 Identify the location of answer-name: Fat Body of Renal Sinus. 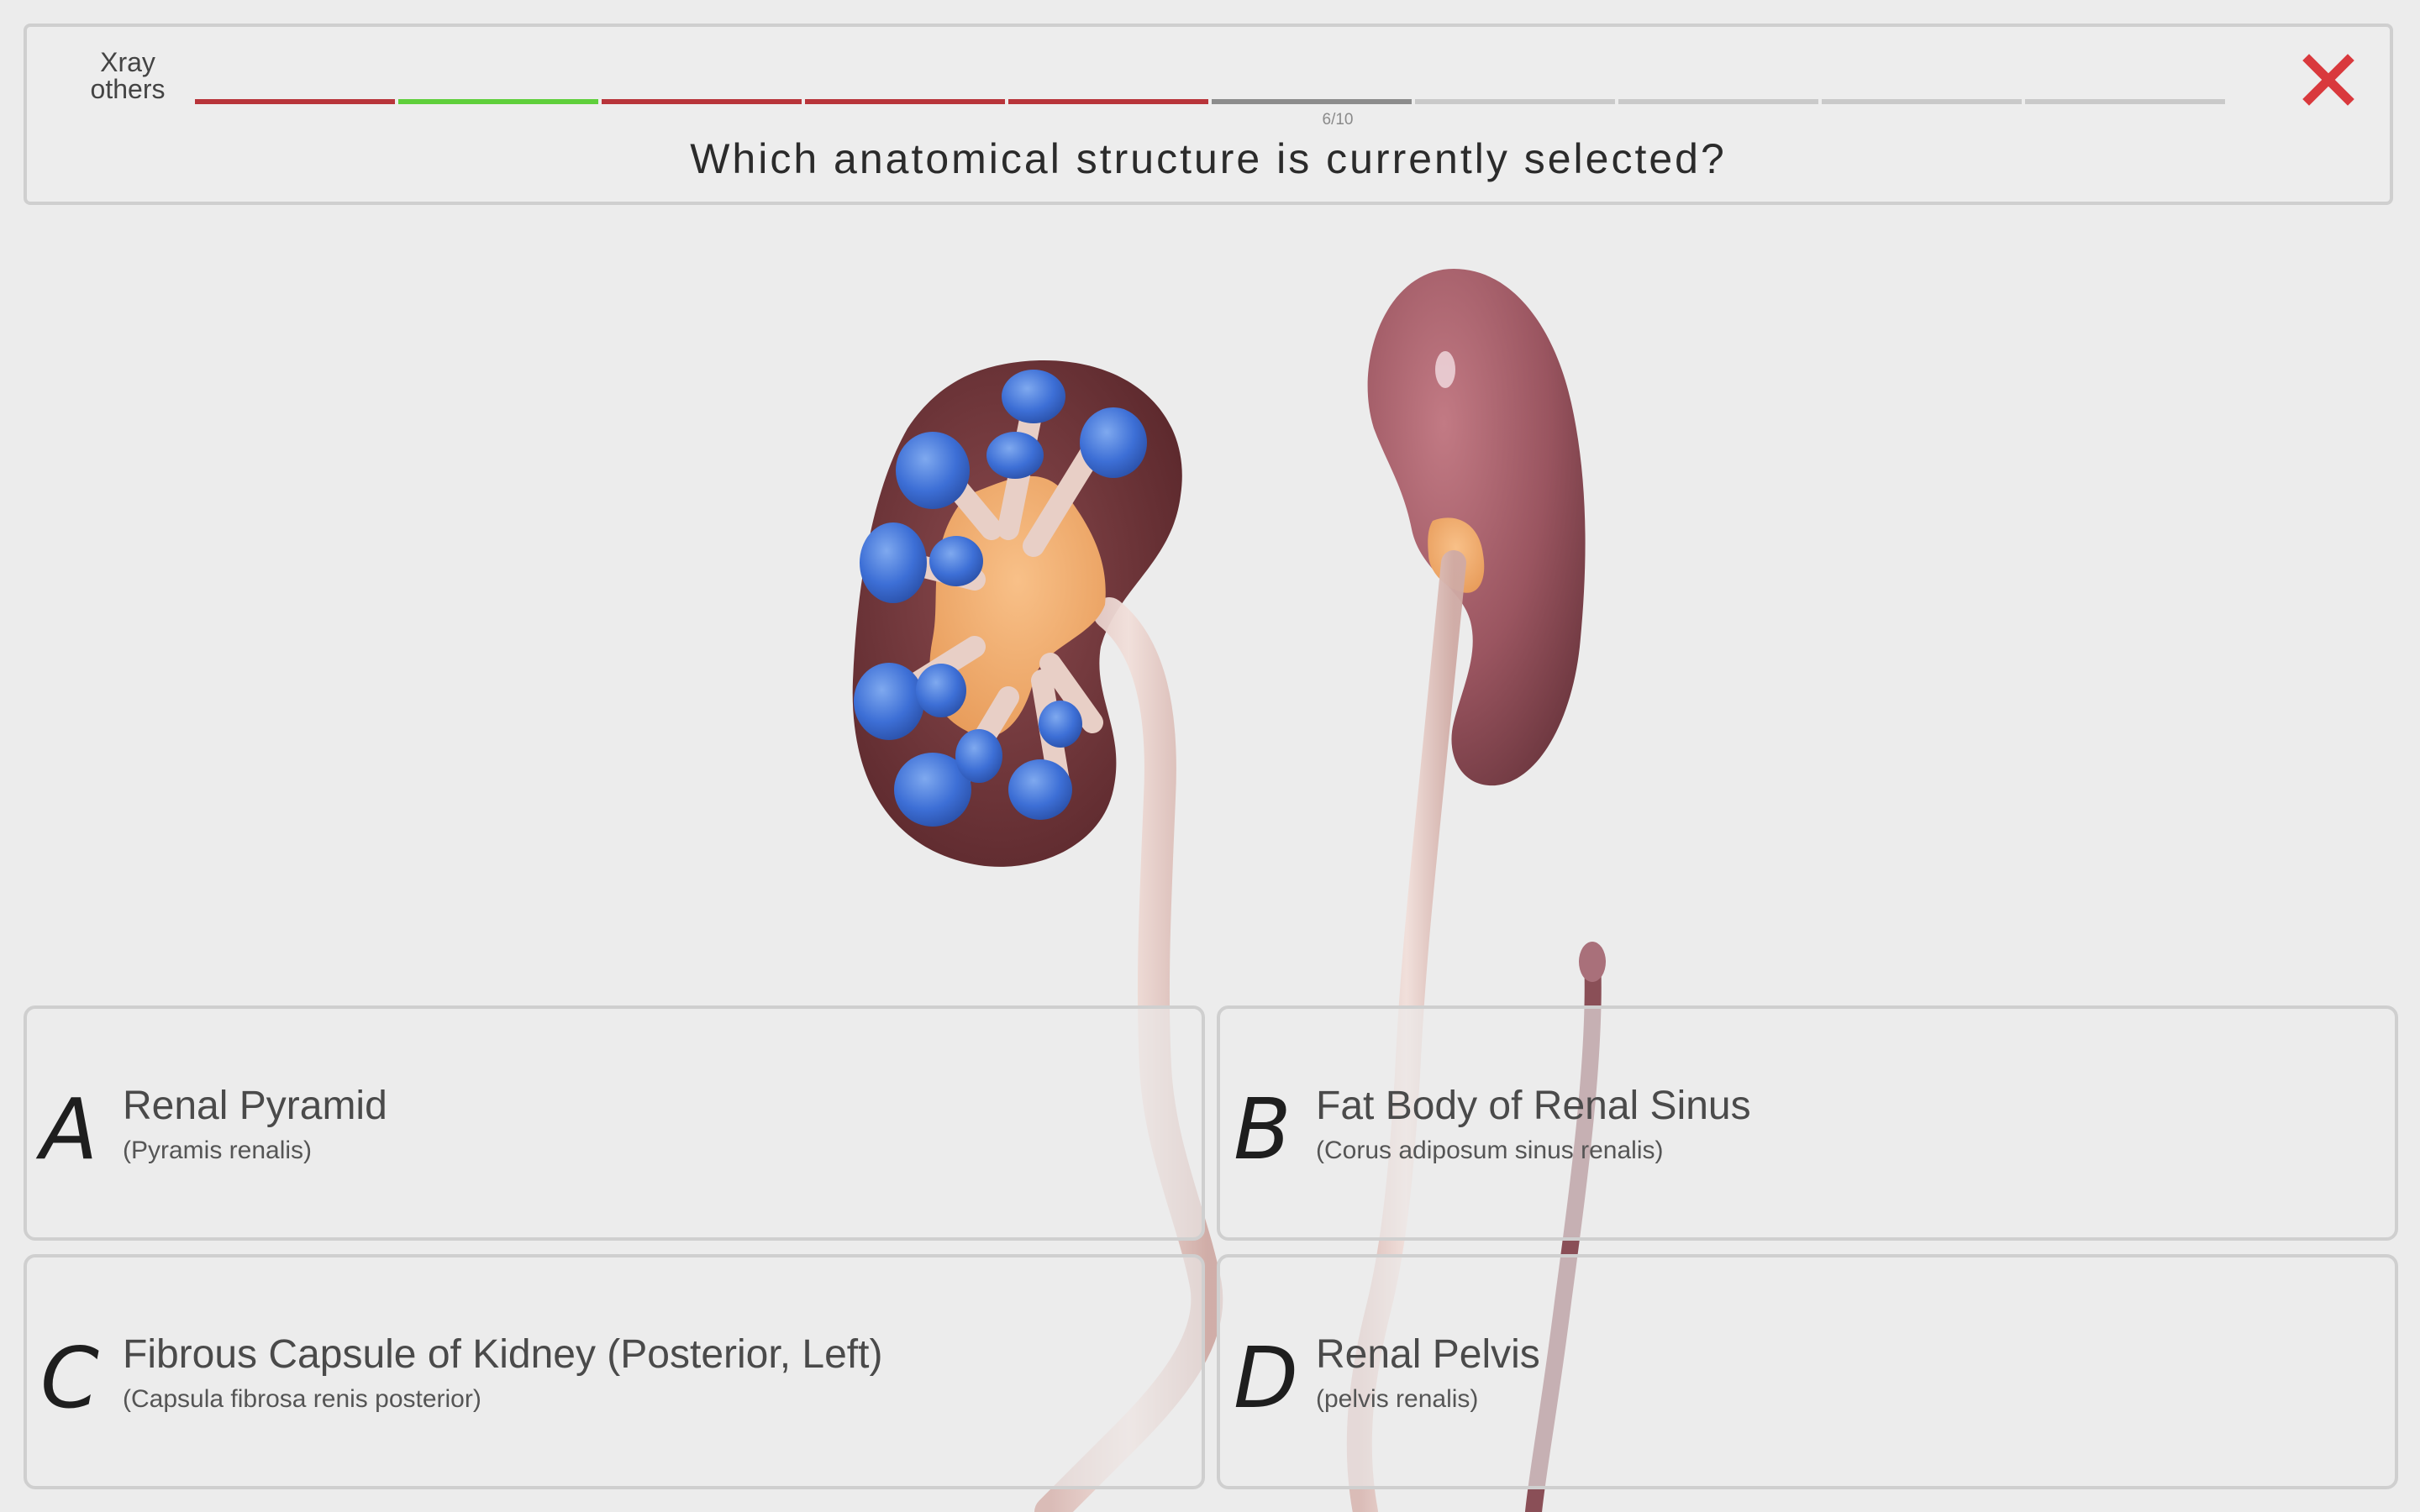
(1533, 1106).